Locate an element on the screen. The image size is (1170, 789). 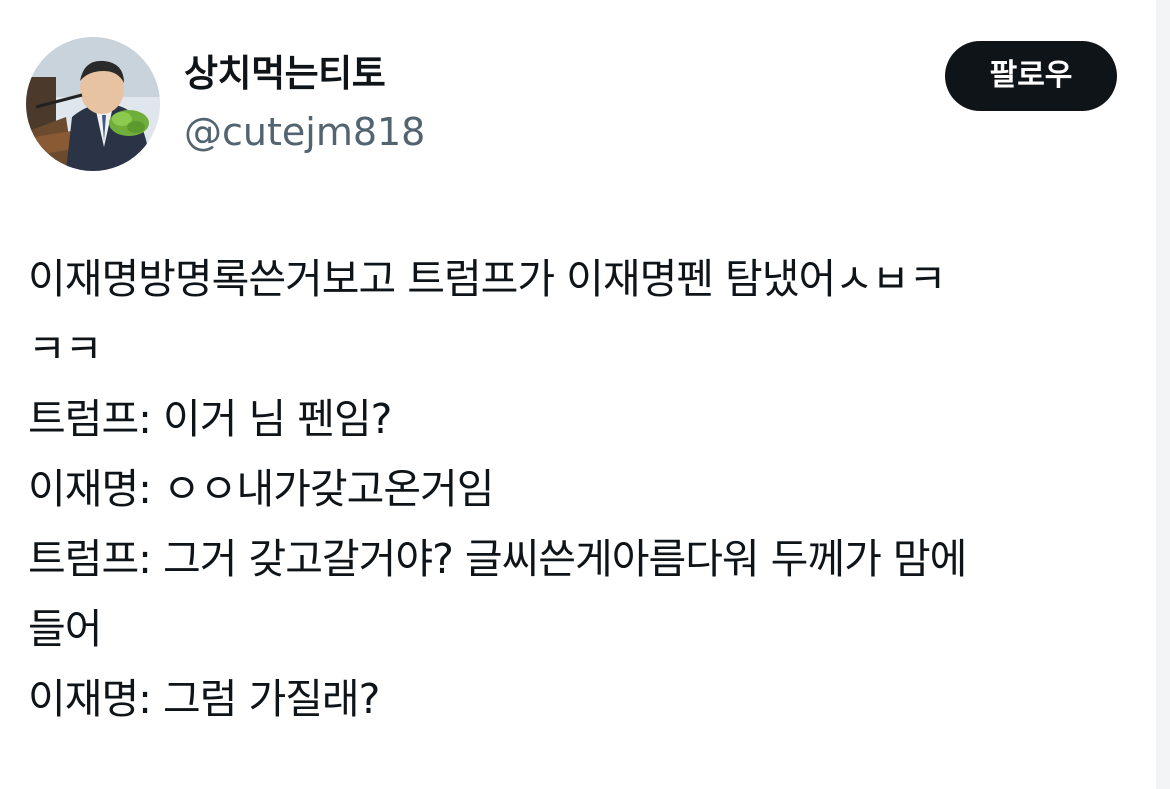
tweet-text-line: 이재명방명록쓴거보고 트럼프가 이재명펜 탐냈어ㅅㅂㅋ is located at coordinates (487, 279).